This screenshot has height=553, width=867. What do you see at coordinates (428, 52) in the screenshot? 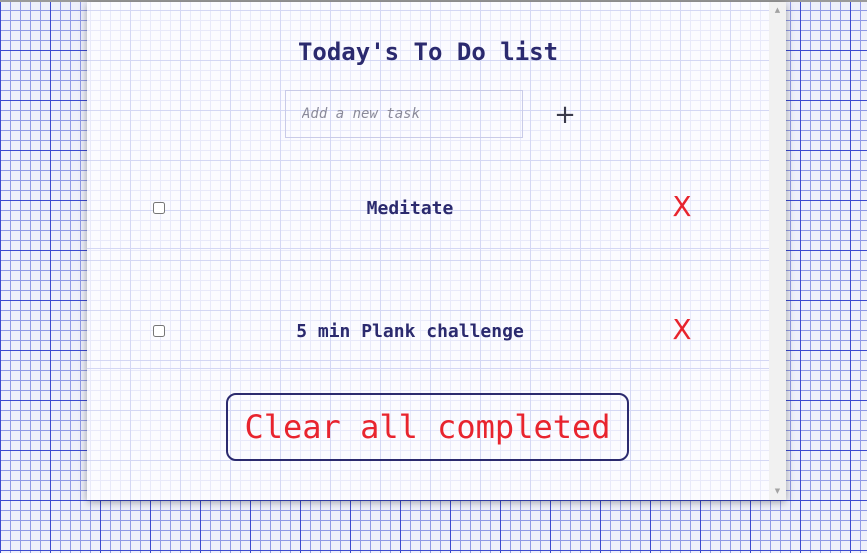
I see `page-title: Today's To Do list` at bounding box center [428, 52].